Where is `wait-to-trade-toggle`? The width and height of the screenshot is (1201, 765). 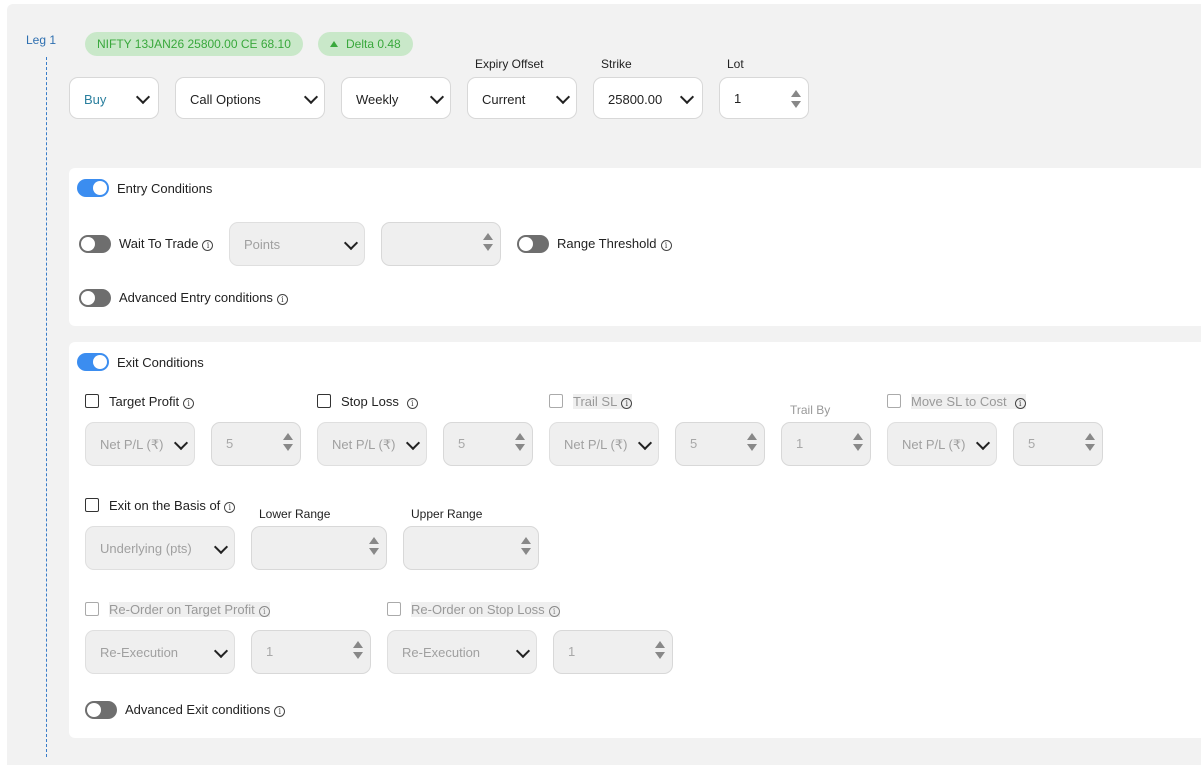
wait-to-trade-toggle is located at coordinates (95, 244).